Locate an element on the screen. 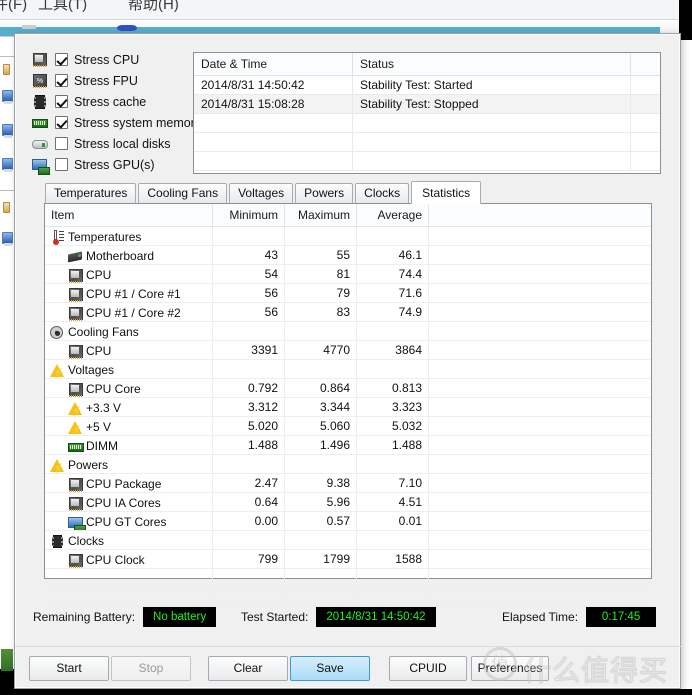 The image size is (692, 695). option-stress-system-memory: Stress system memory is located at coordinates (116, 122).